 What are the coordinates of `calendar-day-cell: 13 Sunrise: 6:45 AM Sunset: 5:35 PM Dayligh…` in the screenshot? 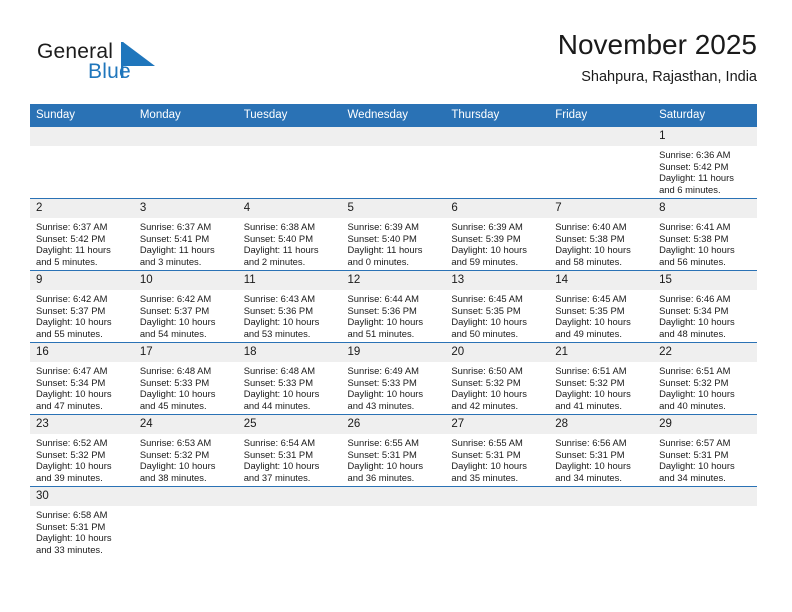 It's located at (497, 306).